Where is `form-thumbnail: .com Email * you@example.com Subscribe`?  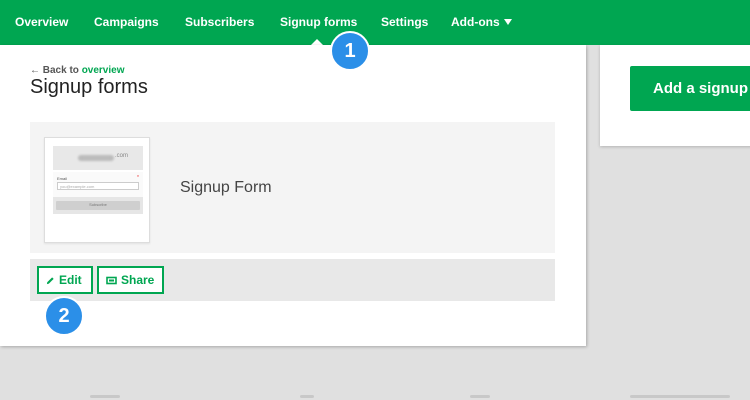 form-thumbnail: .com Email * you@example.com Subscribe is located at coordinates (97, 190).